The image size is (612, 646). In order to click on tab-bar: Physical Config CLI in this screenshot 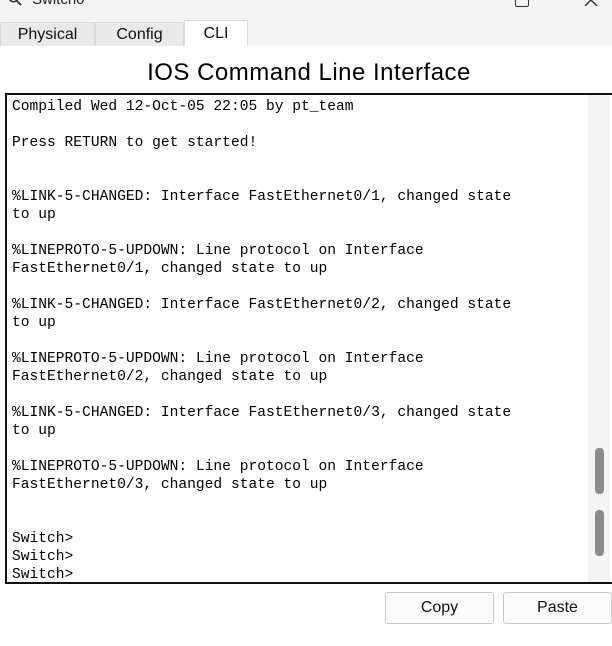, I will do `click(306, 33)`.